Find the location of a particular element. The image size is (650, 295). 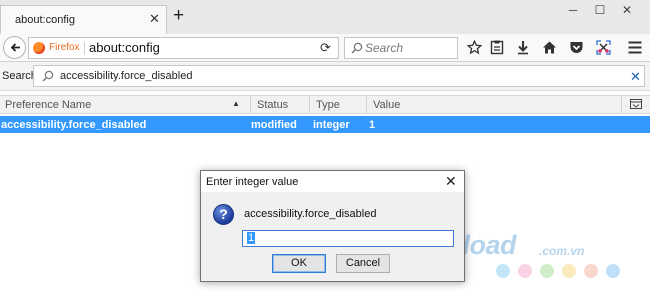

maximize-icon: ☐ is located at coordinates (600, 10).